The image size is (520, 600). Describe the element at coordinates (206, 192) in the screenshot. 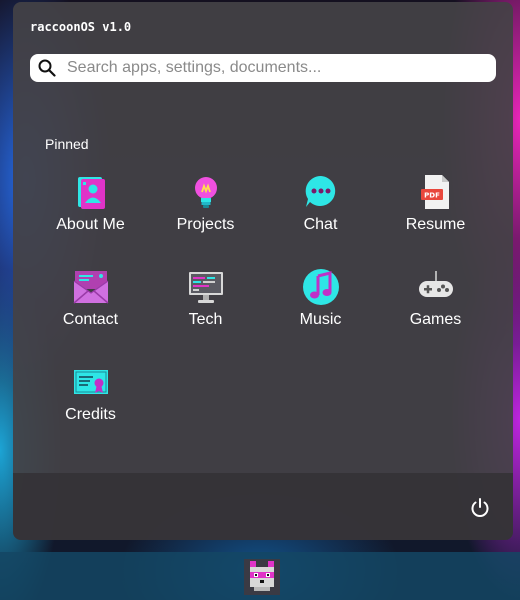

I see `lightbulb-icon` at that location.